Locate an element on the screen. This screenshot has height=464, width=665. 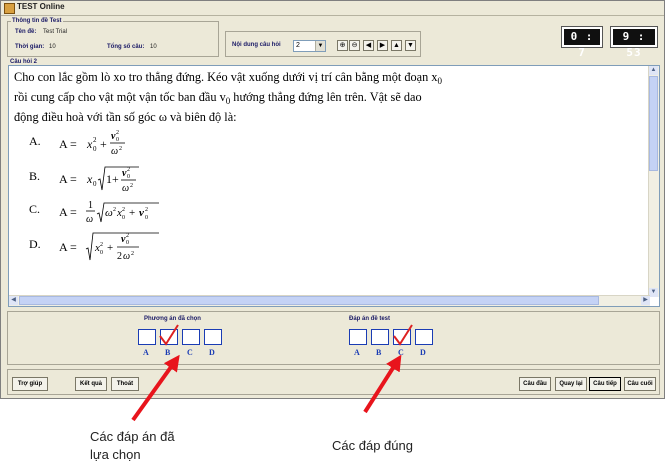
chosen-answers-label: Phương án đã chọn is located at coordinates (172, 319).